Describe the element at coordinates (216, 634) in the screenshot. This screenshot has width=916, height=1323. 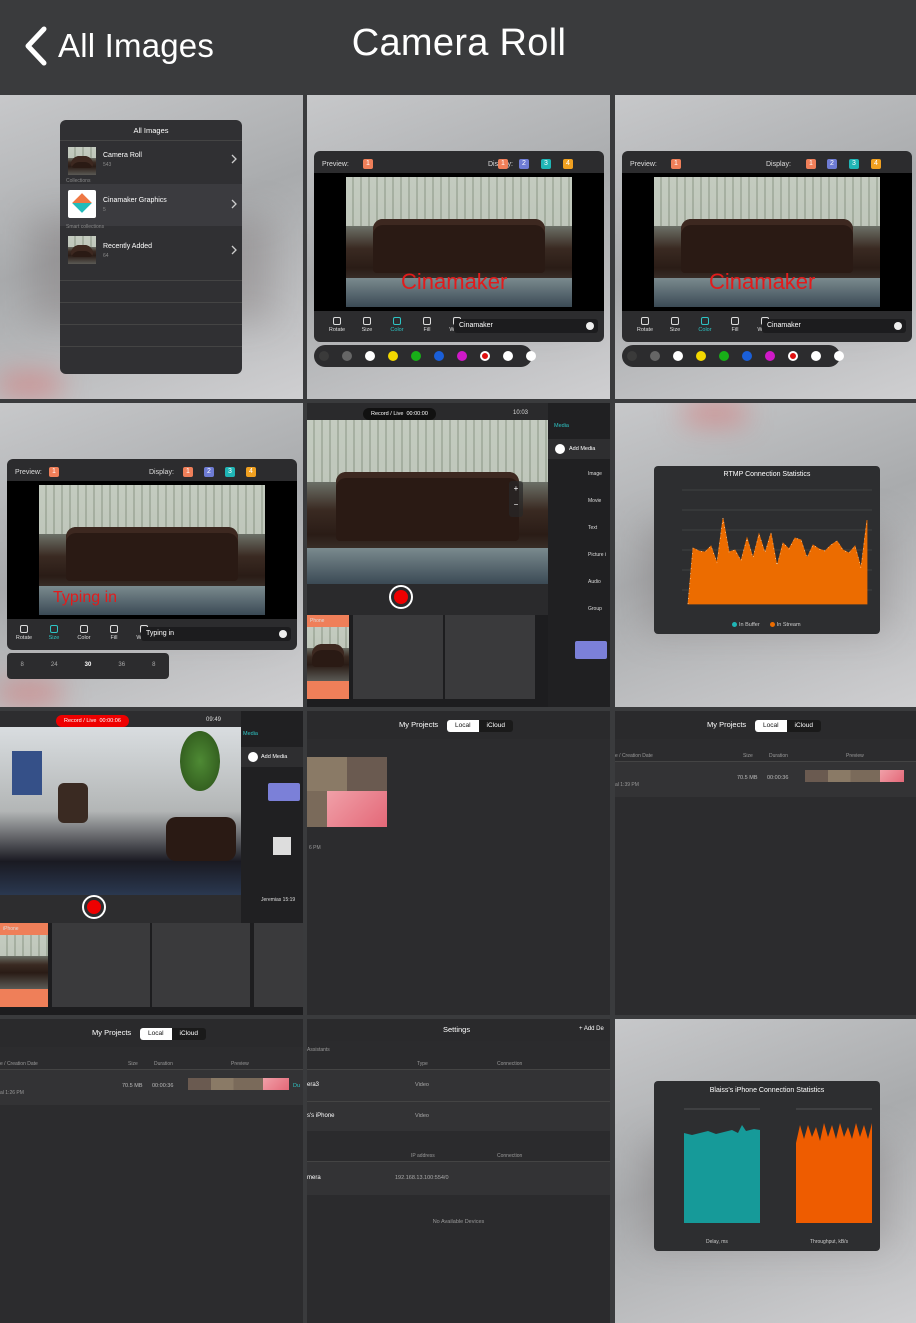
I see `text-field: Typing in` at that location.